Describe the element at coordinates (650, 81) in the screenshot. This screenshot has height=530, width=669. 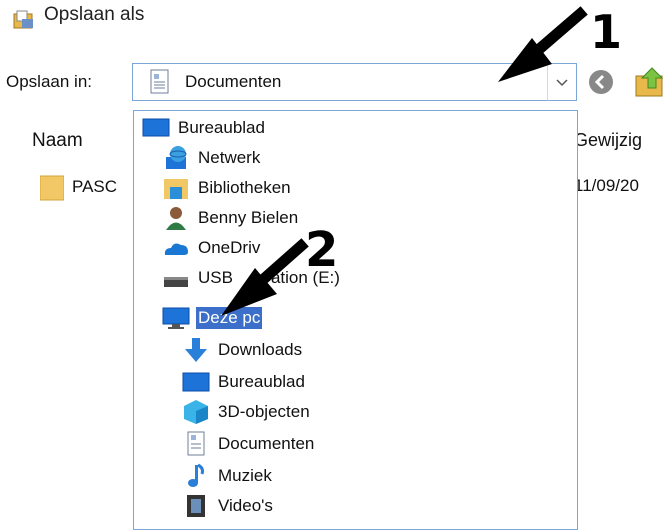
I see `up-folder-icon` at that location.